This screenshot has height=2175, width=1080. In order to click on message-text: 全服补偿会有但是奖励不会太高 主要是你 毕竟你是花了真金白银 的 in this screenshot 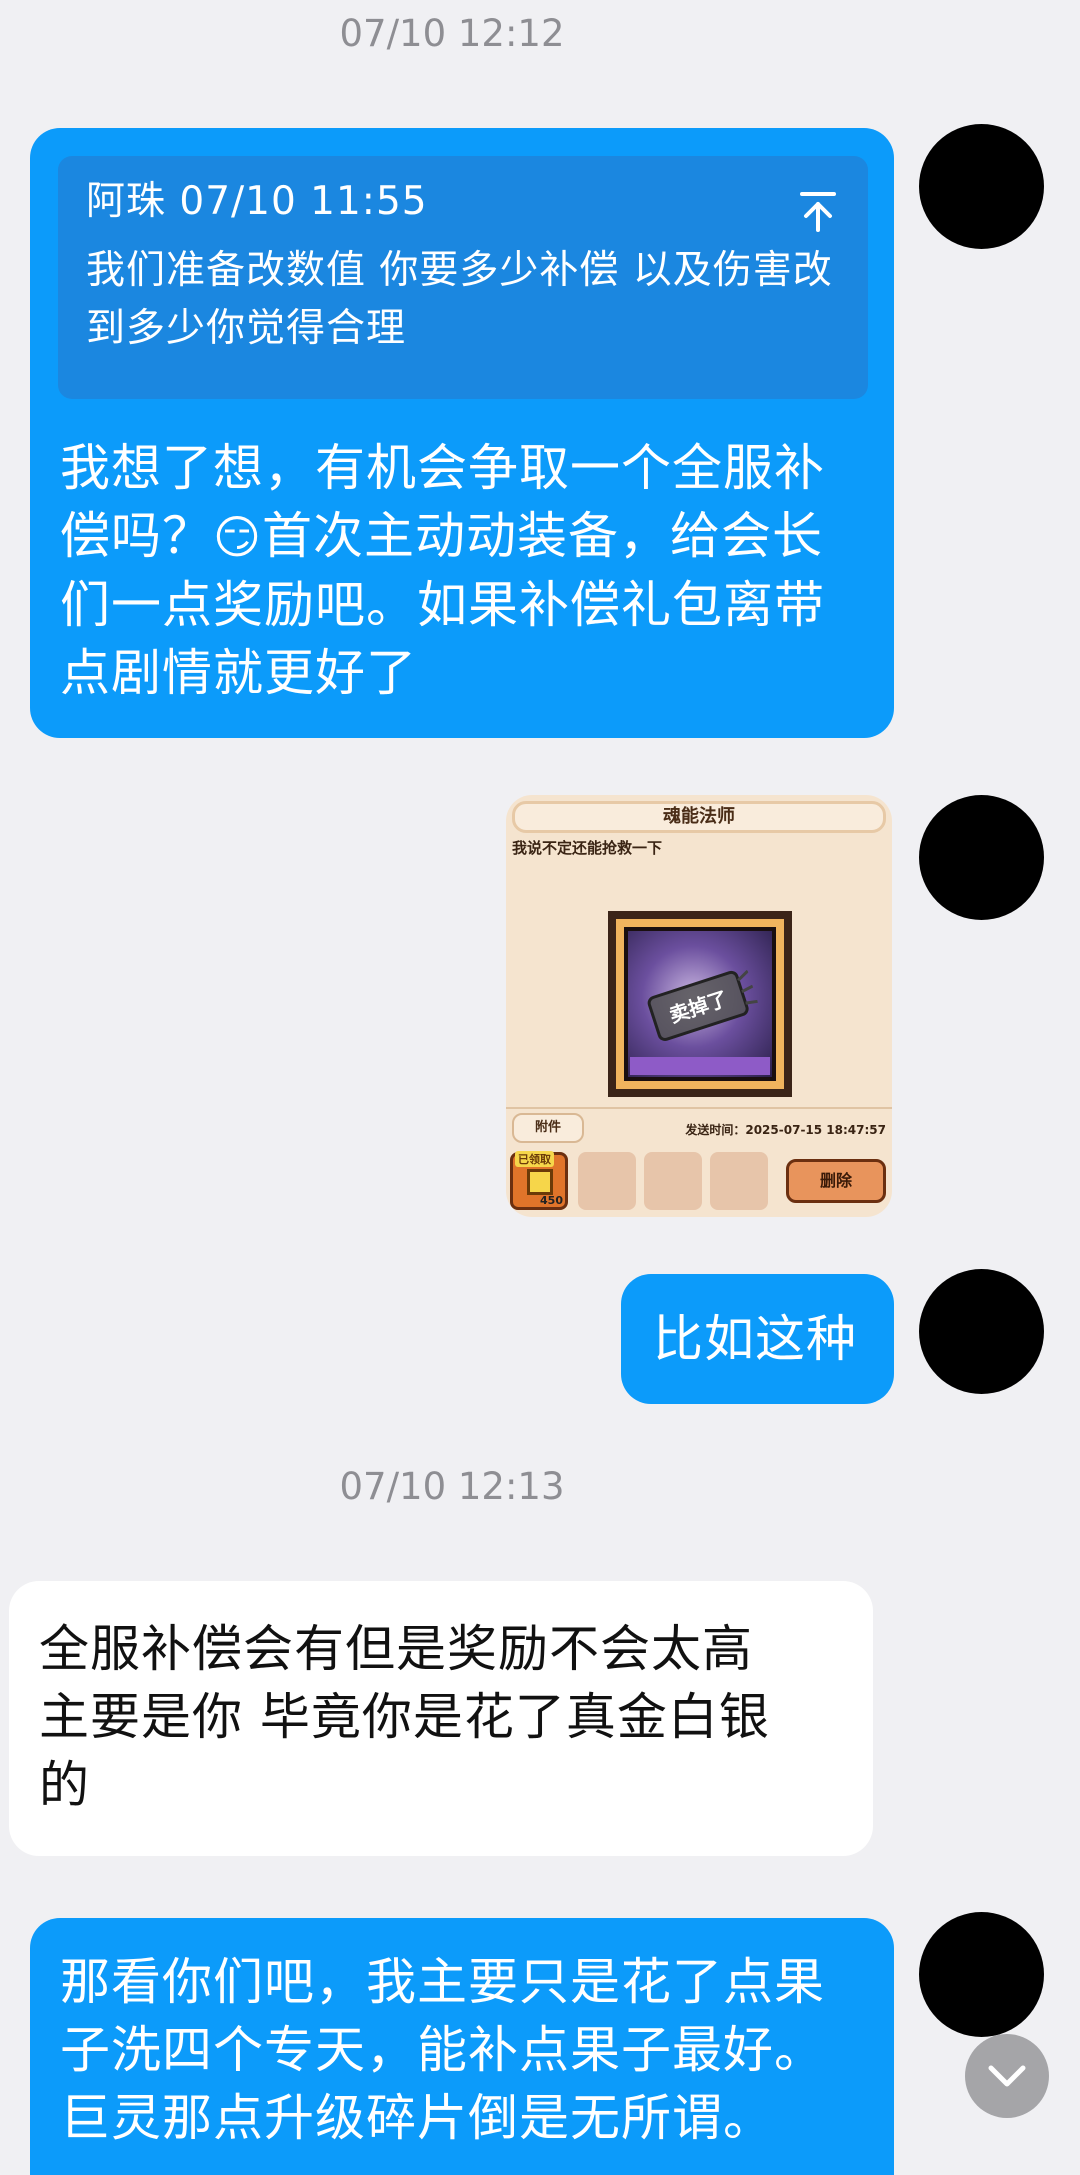, I will do `click(449, 1717)`.